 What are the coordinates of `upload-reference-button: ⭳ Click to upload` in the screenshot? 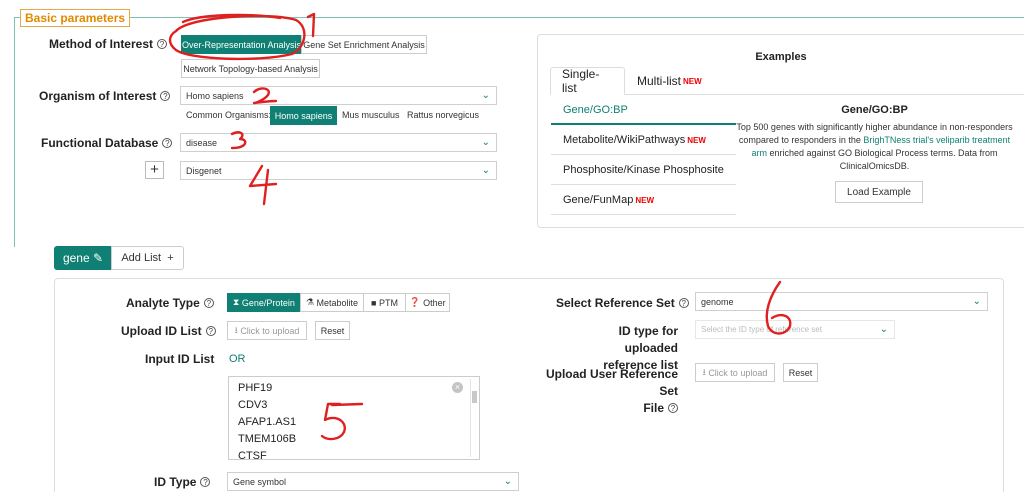 It's located at (735, 372).